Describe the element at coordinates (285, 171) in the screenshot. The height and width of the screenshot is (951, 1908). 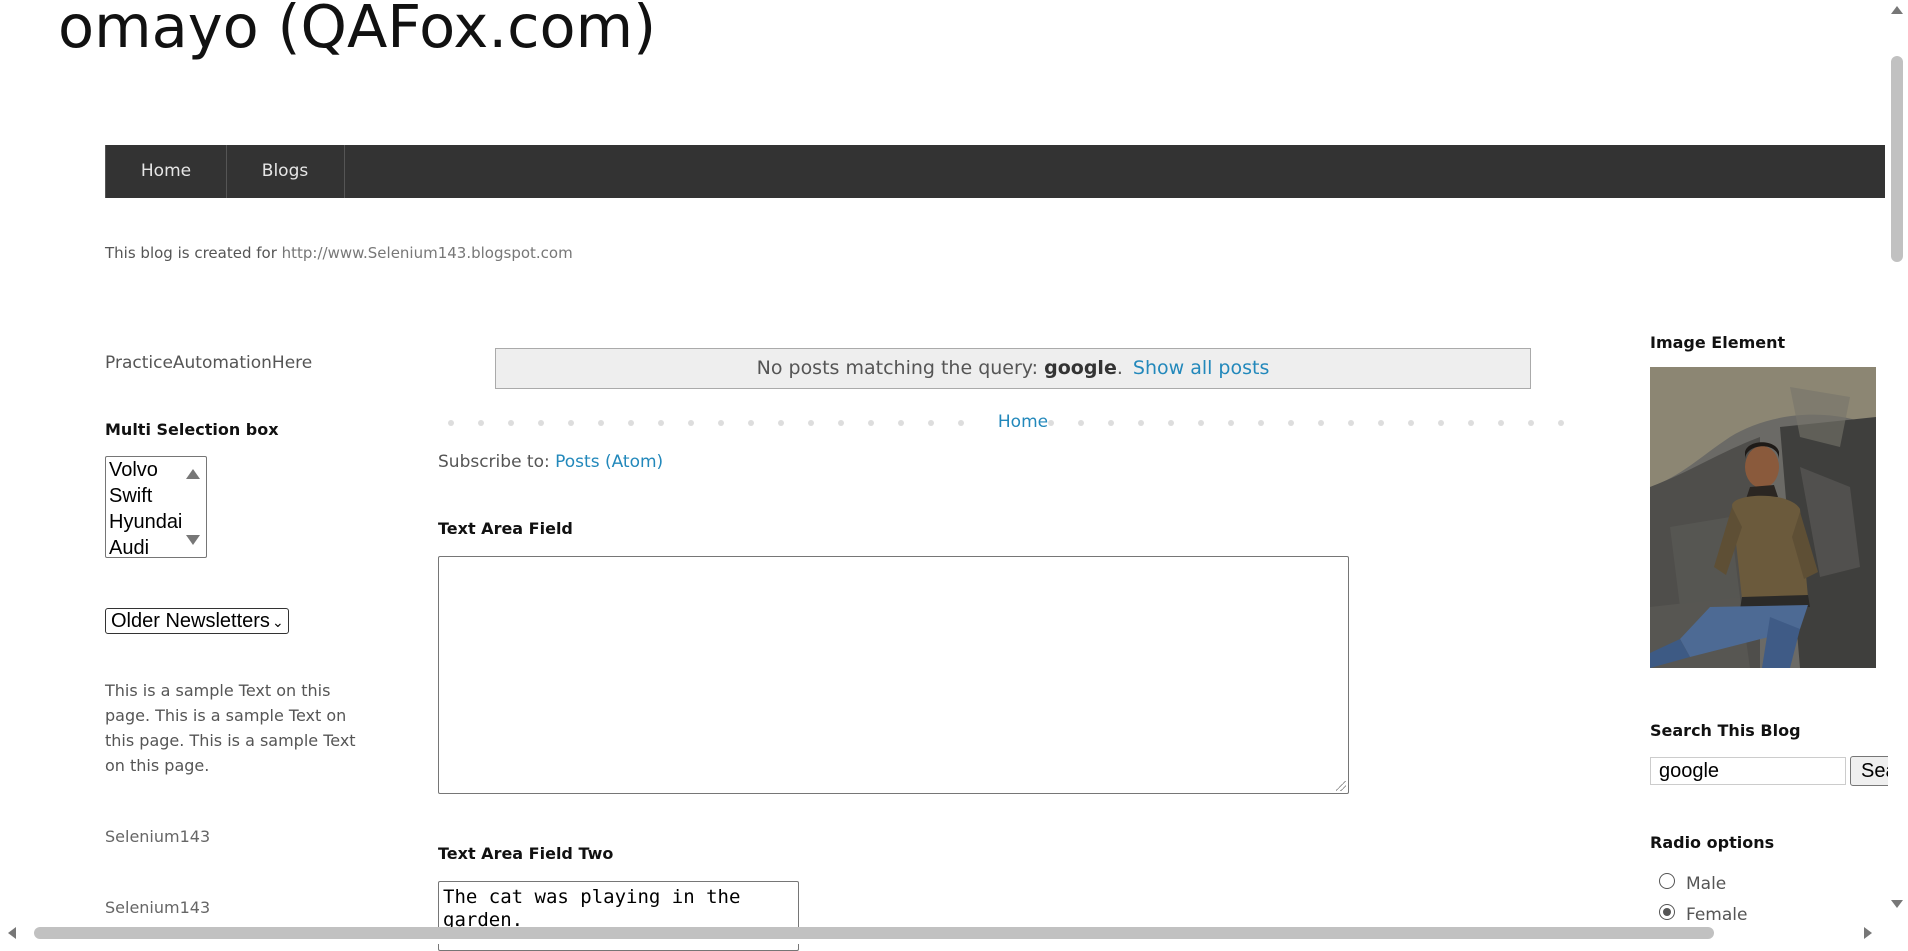
I see `nav-blogs: Blogs` at that location.